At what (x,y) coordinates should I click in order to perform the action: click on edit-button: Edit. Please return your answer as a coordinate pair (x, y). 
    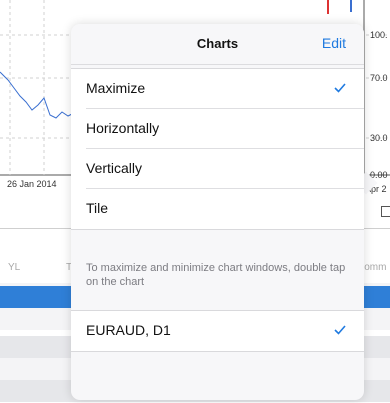
    Looking at the image, I should click on (334, 43).